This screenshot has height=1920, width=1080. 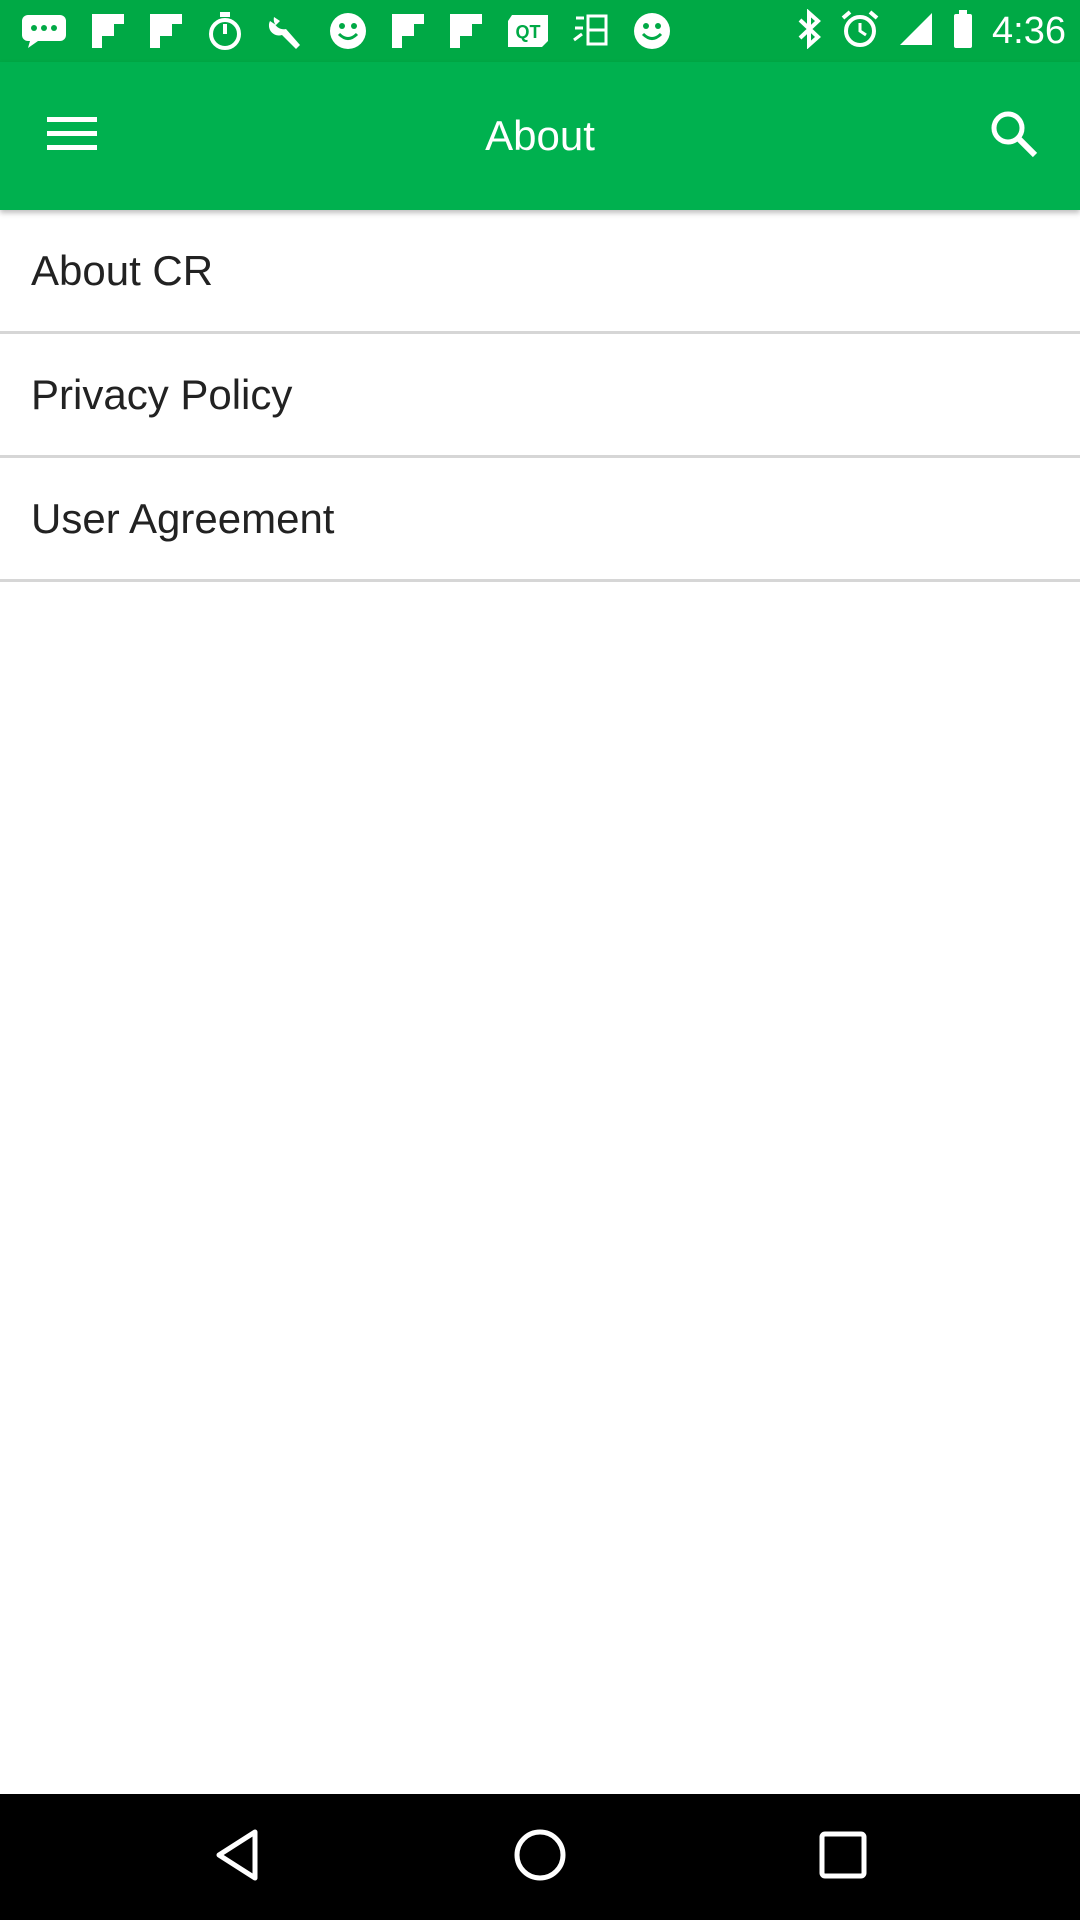 What do you see at coordinates (963, 31) in the screenshot?
I see `battery-icon` at bounding box center [963, 31].